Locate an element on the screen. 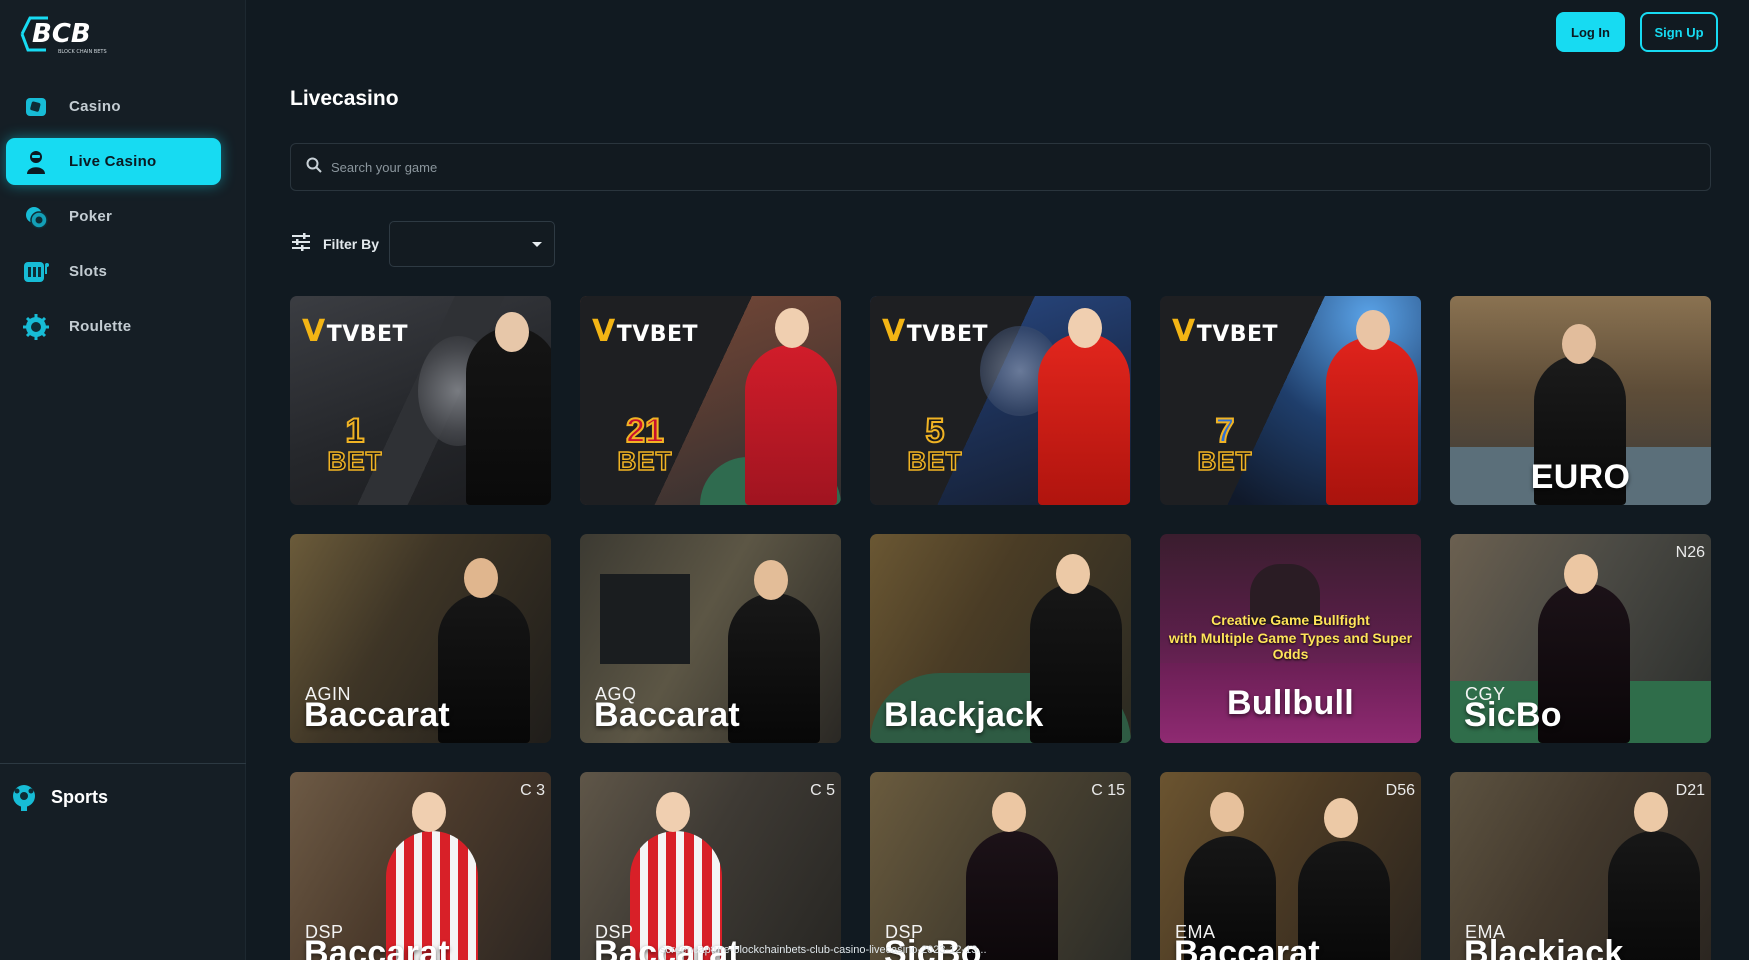 This screenshot has width=1749, height=960. game-card: VTVBET 21 BET is located at coordinates (710, 400).